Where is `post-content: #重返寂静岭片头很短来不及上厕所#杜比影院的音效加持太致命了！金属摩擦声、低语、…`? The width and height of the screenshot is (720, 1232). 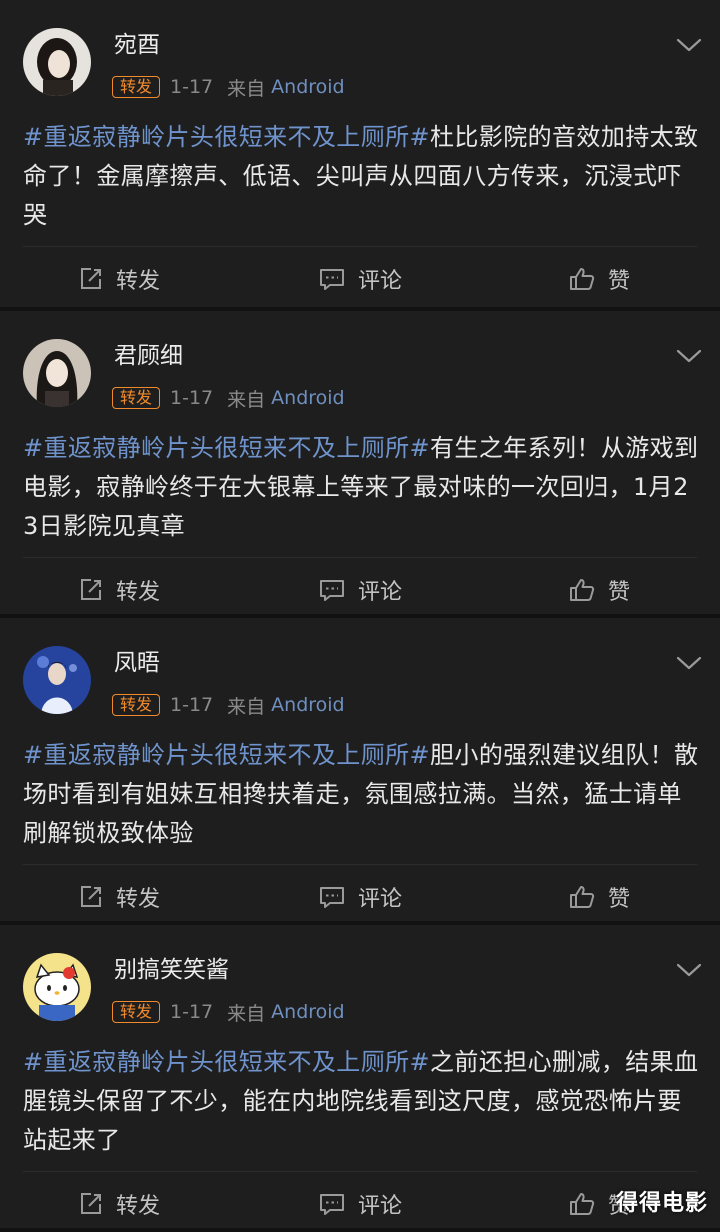
post-content: #重返寂静岭片头很短来不及上厕所#杜比影院的音效加持太致命了！金属摩擦声、低语、… is located at coordinates (363, 176).